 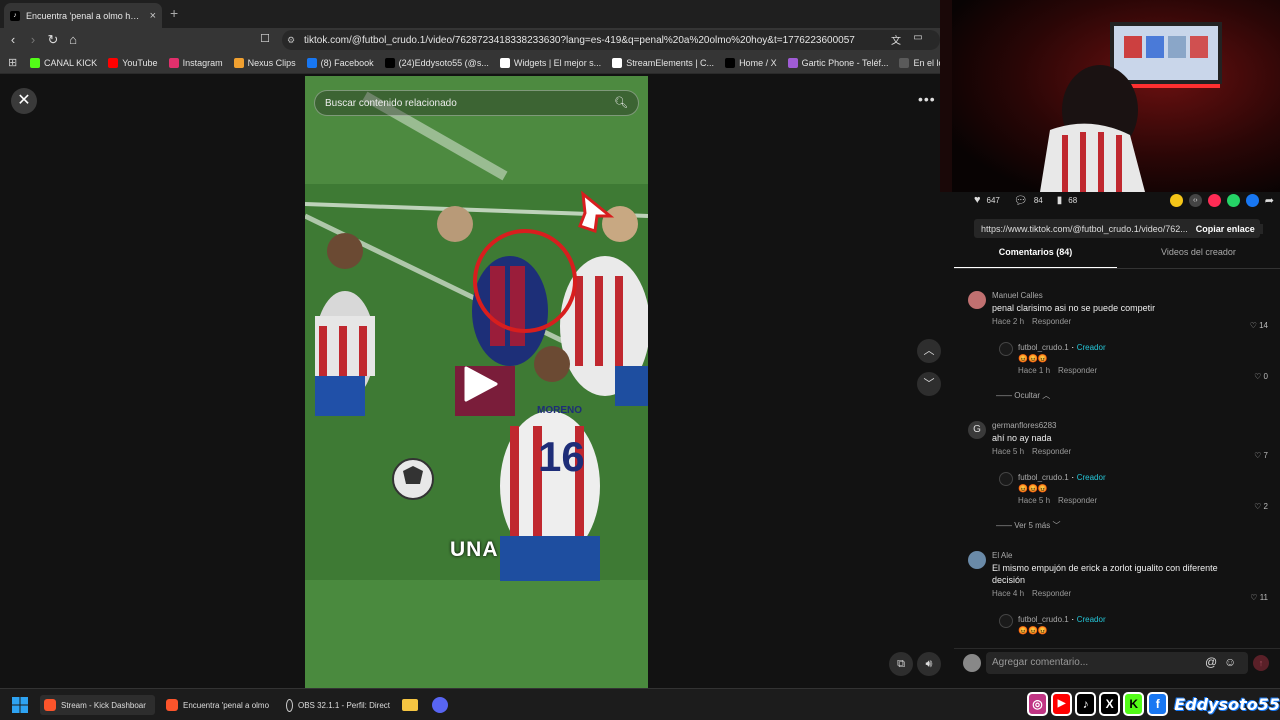 What do you see at coordinates (440, 705) in the screenshot?
I see `discord-icon` at bounding box center [440, 705].